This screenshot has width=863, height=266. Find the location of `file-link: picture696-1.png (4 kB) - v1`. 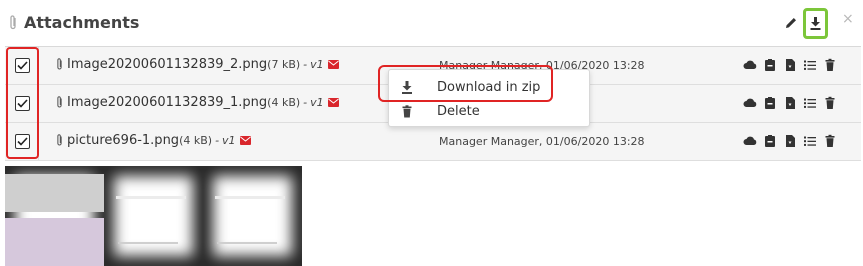

file-link: picture696-1.png (4 kB) - v1 is located at coordinates (153, 140).